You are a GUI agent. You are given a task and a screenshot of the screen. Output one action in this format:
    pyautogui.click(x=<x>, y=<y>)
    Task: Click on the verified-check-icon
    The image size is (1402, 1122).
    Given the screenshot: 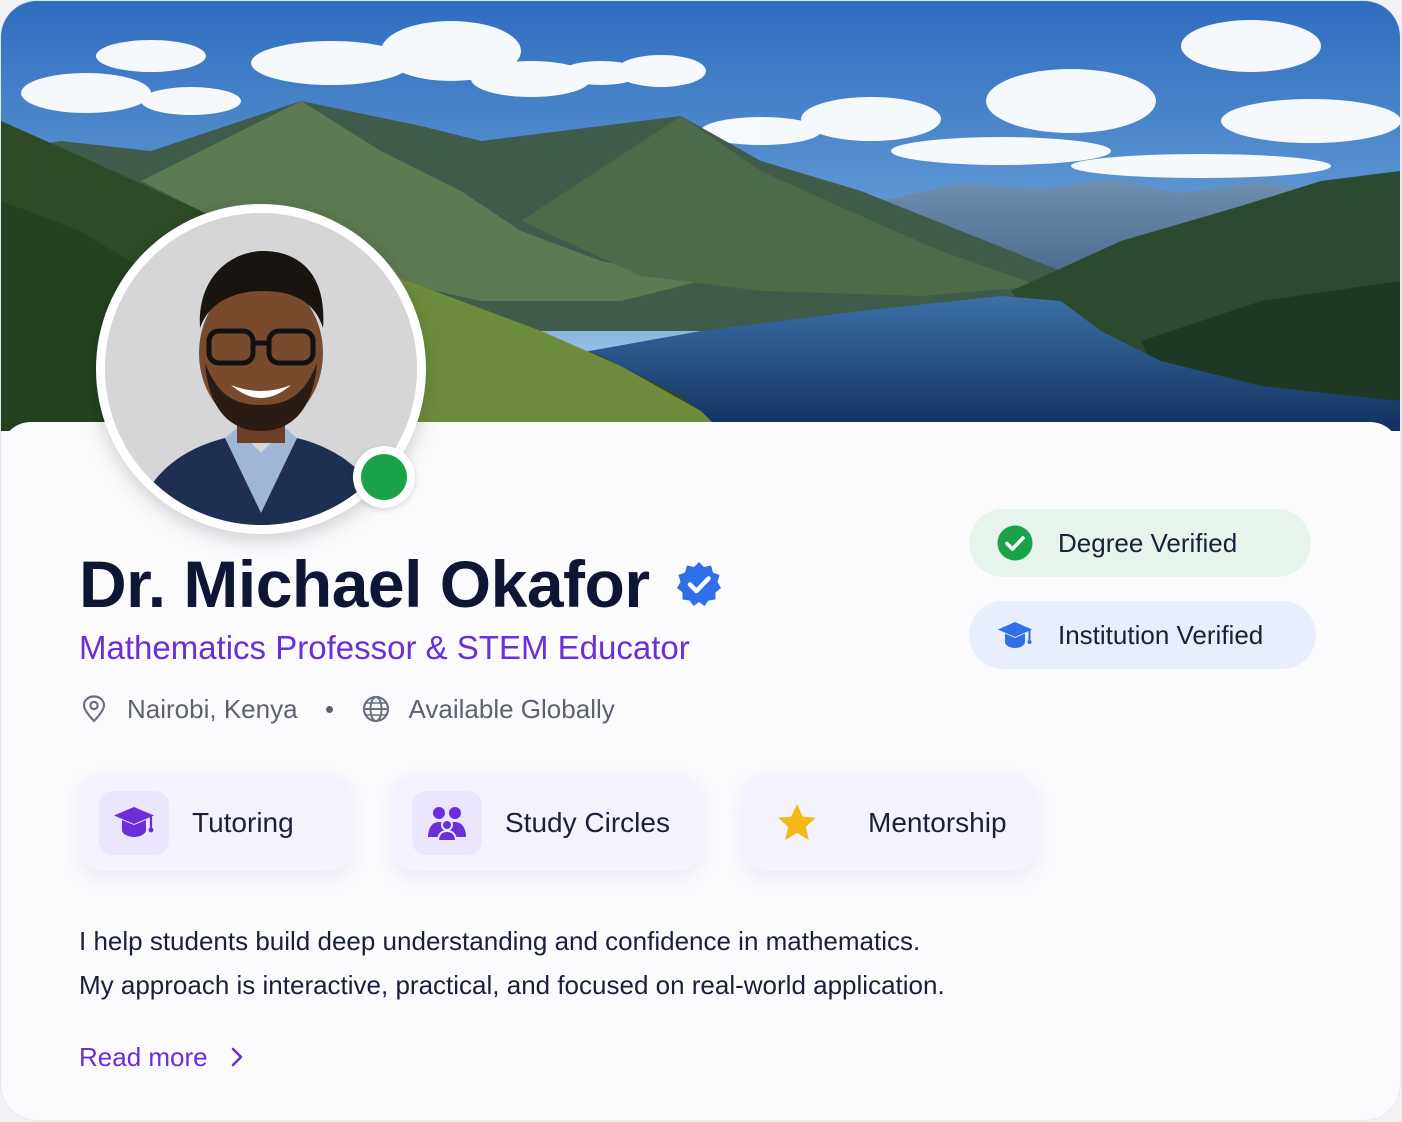 What is the action you would take?
    pyautogui.click(x=698, y=584)
    